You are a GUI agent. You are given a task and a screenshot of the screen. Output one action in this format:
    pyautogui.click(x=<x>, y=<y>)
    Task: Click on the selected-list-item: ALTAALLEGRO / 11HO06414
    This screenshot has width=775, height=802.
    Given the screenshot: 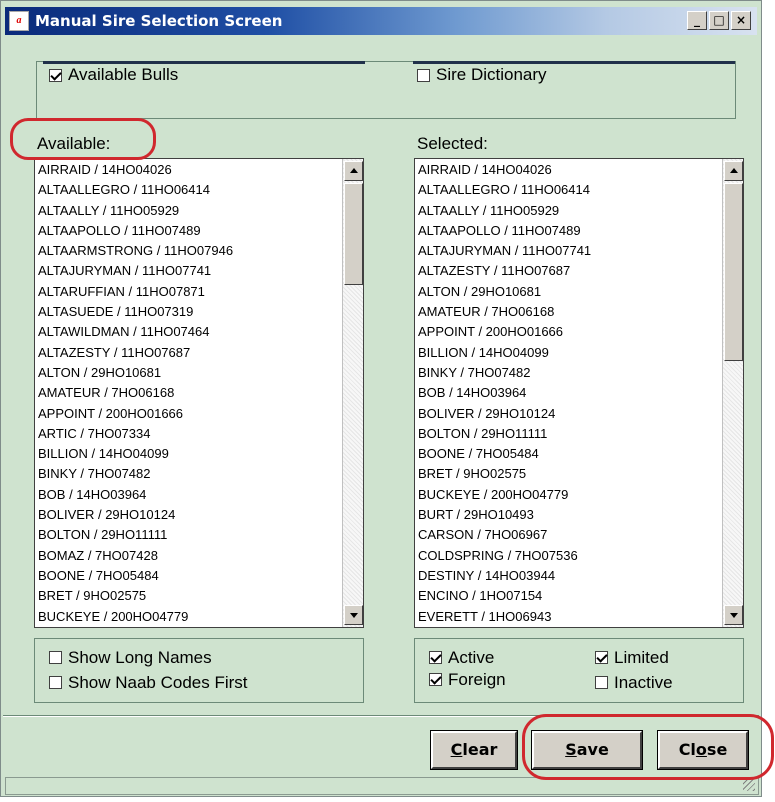 What is the action you would take?
    pyautogui.click(x=569, y=190)
    